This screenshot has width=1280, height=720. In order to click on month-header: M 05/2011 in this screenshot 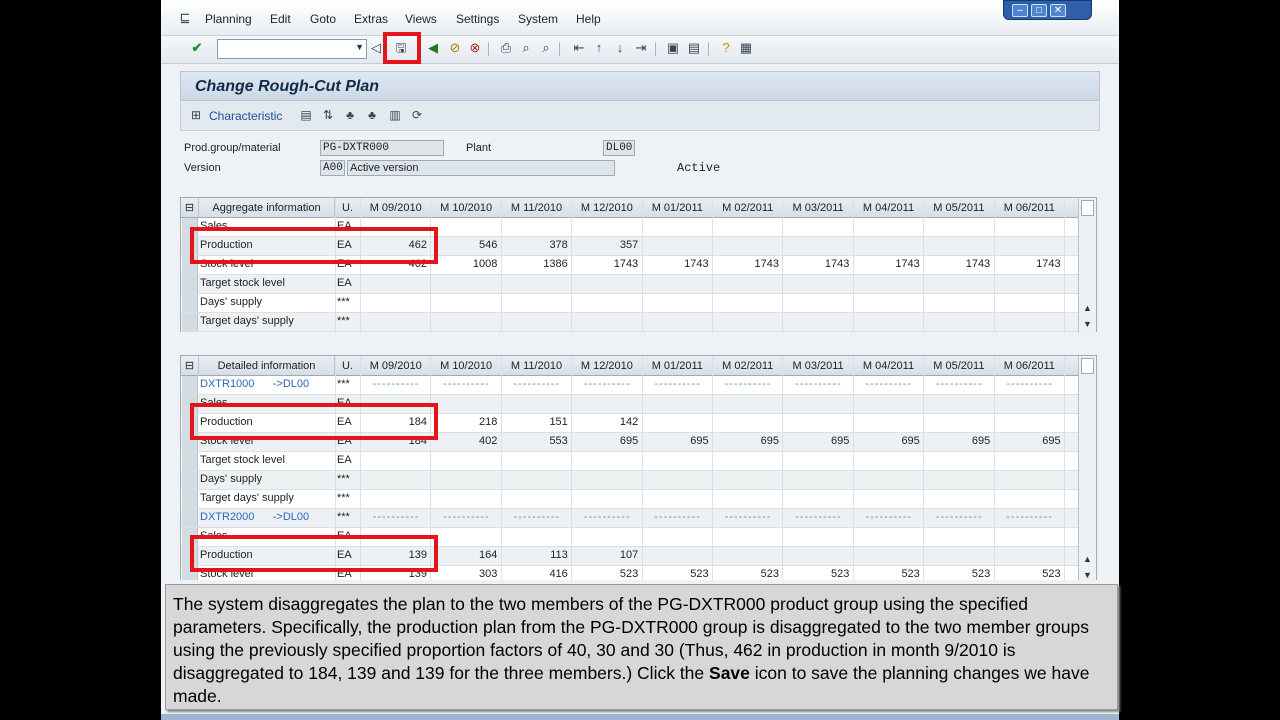, I will do `click(959, 366)`.